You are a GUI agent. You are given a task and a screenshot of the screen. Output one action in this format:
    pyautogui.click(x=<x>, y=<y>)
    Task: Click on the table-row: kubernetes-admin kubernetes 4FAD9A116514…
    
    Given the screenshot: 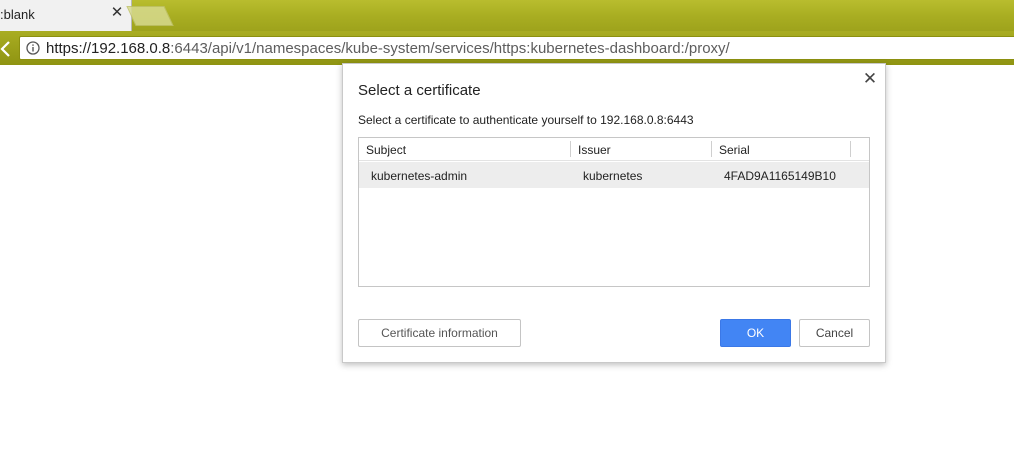 What is the action you would take?
    pyautogui.click(x=614, y=175)
    